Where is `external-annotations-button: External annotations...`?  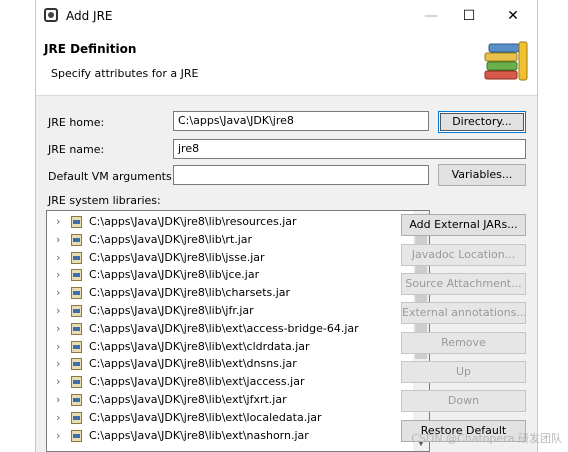 external-annotations-button: External annotations... is located at coordinates (464, 313).